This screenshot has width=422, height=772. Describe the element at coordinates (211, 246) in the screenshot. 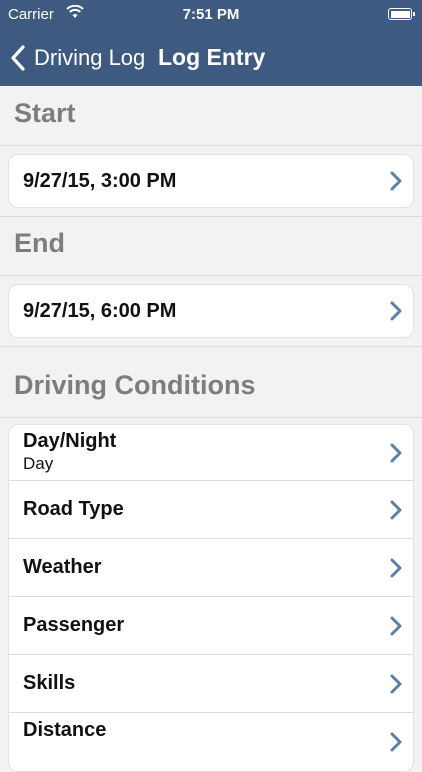

I see `section-header-end: End` at that location.